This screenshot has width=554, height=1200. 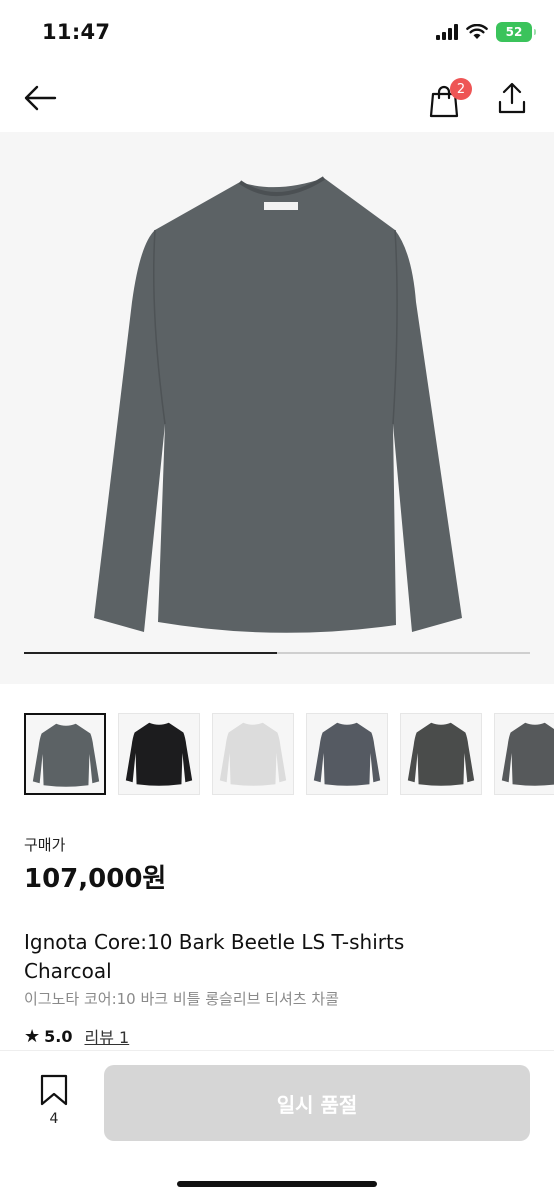 I want to click on thumbnail-strip, so click(x=289, y=755).